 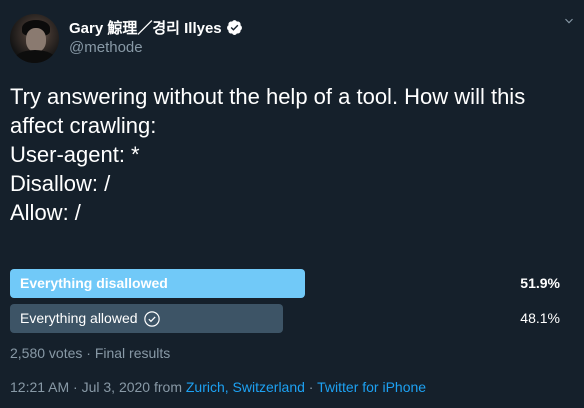 What do you see at coordinates (540, 318) in the screenshot?
I see `poll-option-percent: 48.1%` at bounding box center [540, 318].